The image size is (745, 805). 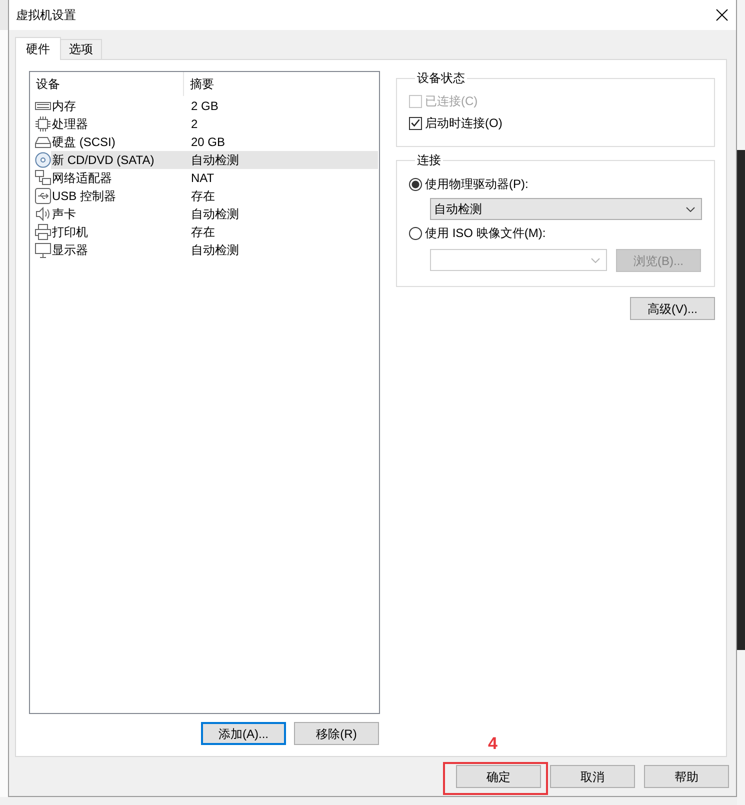 I want to click on device-name: 处理器, so click(x=70, y=124).